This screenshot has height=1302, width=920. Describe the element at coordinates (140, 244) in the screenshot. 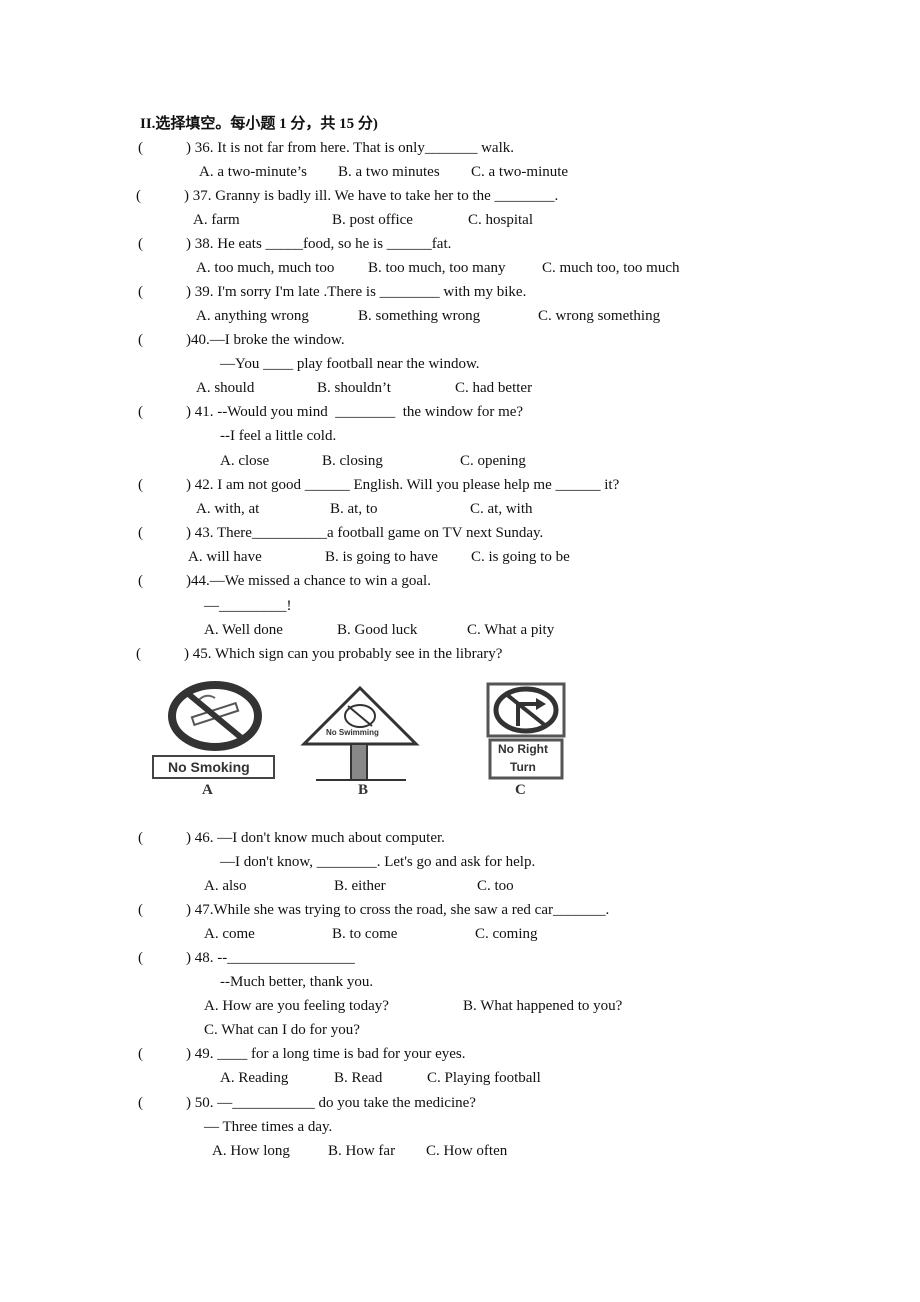

I see `answer-blank-38: (` at that location.